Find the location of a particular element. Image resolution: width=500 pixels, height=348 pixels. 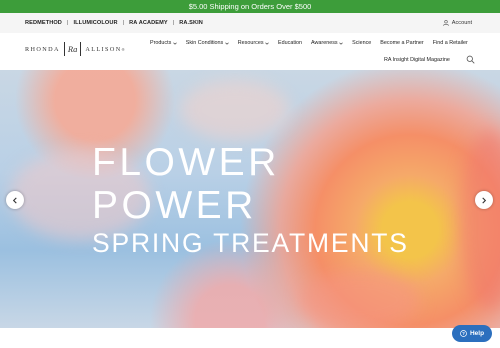

page-below-hero is located at coordinates (250, 338).